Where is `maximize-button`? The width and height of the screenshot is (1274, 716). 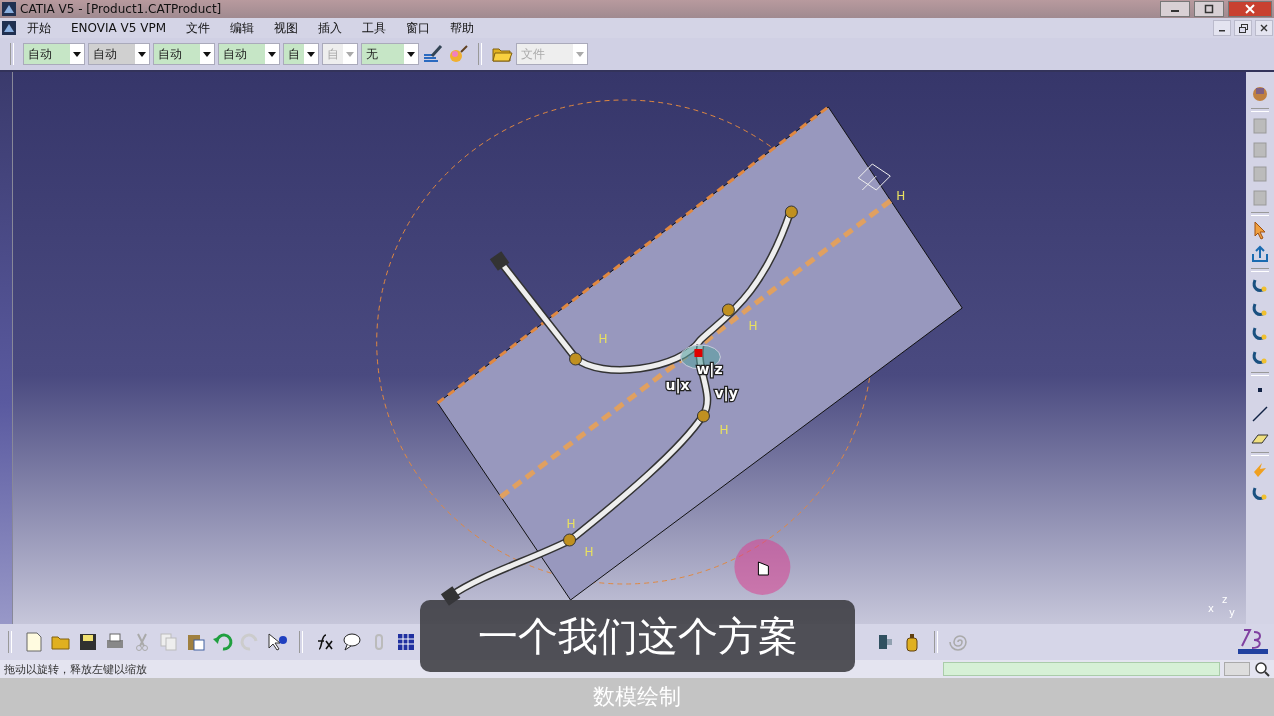
maximize-button is located at coordinates (1209, 9).